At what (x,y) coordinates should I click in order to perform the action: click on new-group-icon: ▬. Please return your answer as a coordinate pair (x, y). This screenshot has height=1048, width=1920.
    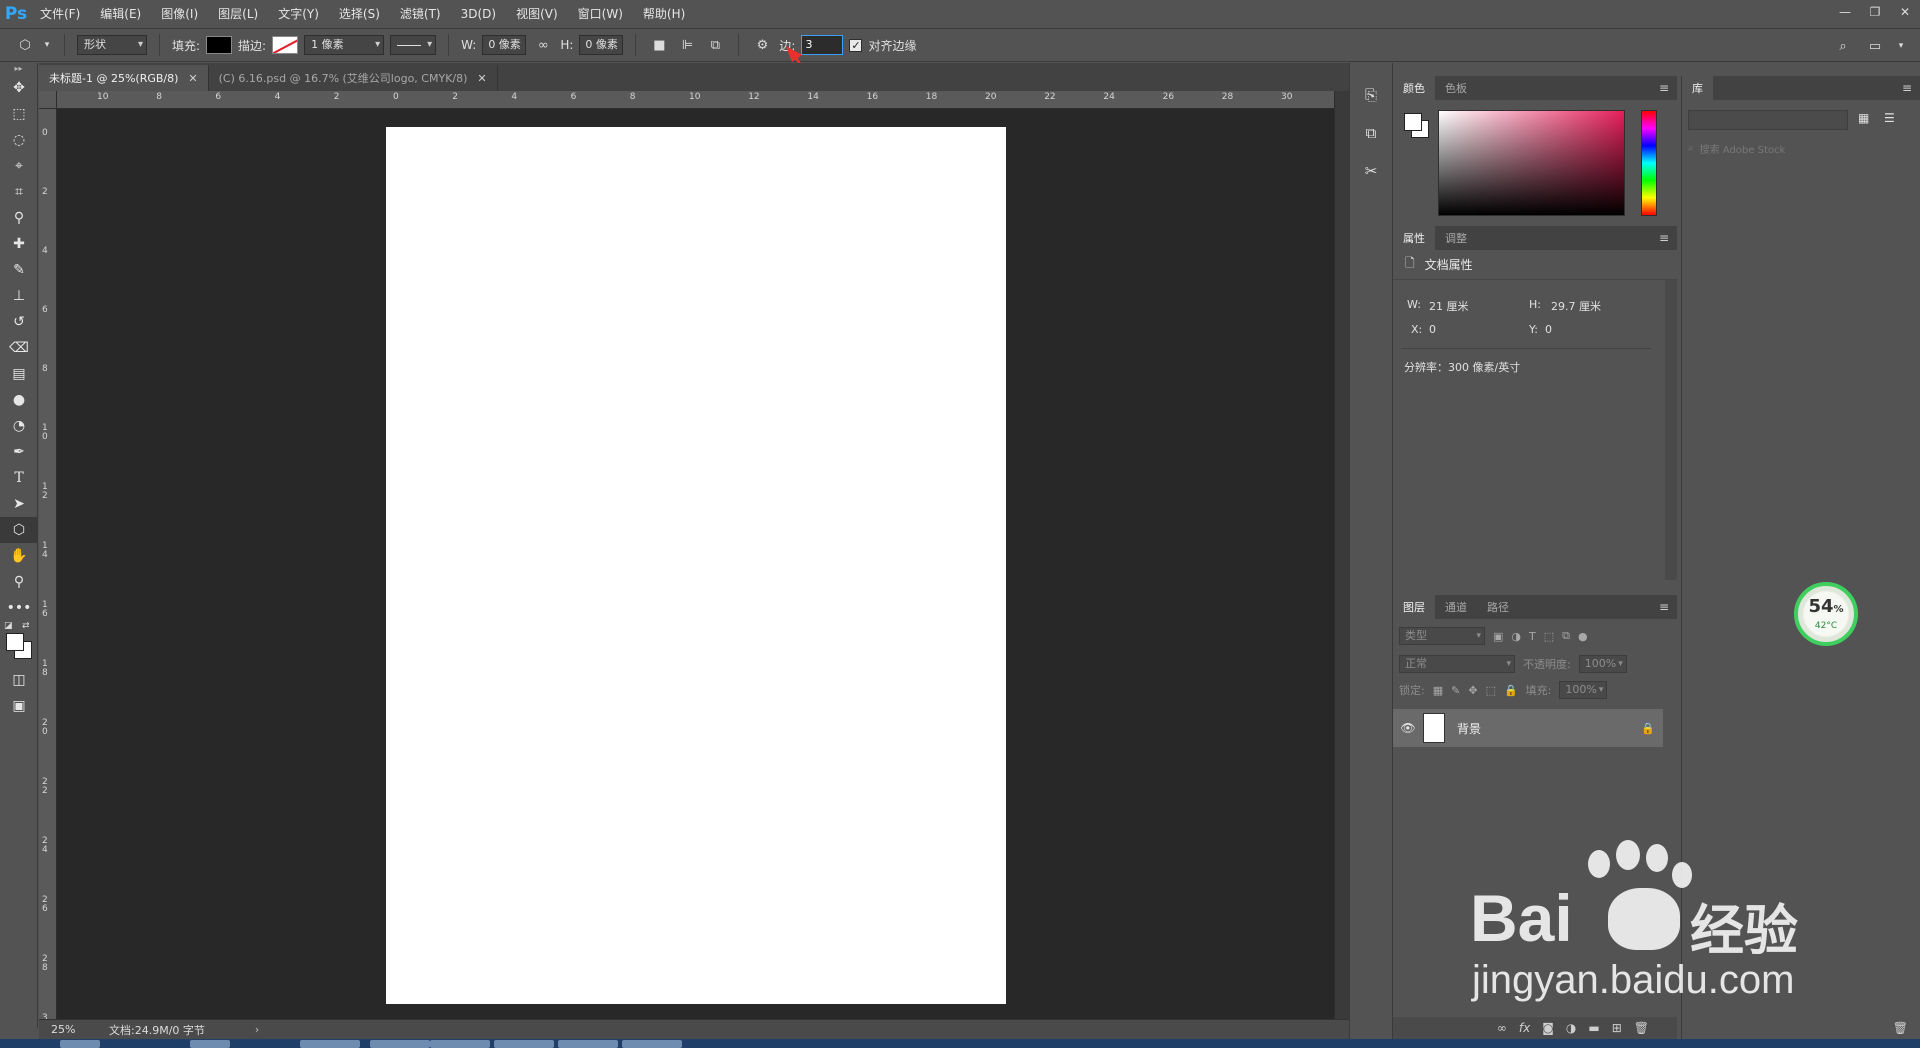
    Looking at the image, I should click on (1593, 1028).